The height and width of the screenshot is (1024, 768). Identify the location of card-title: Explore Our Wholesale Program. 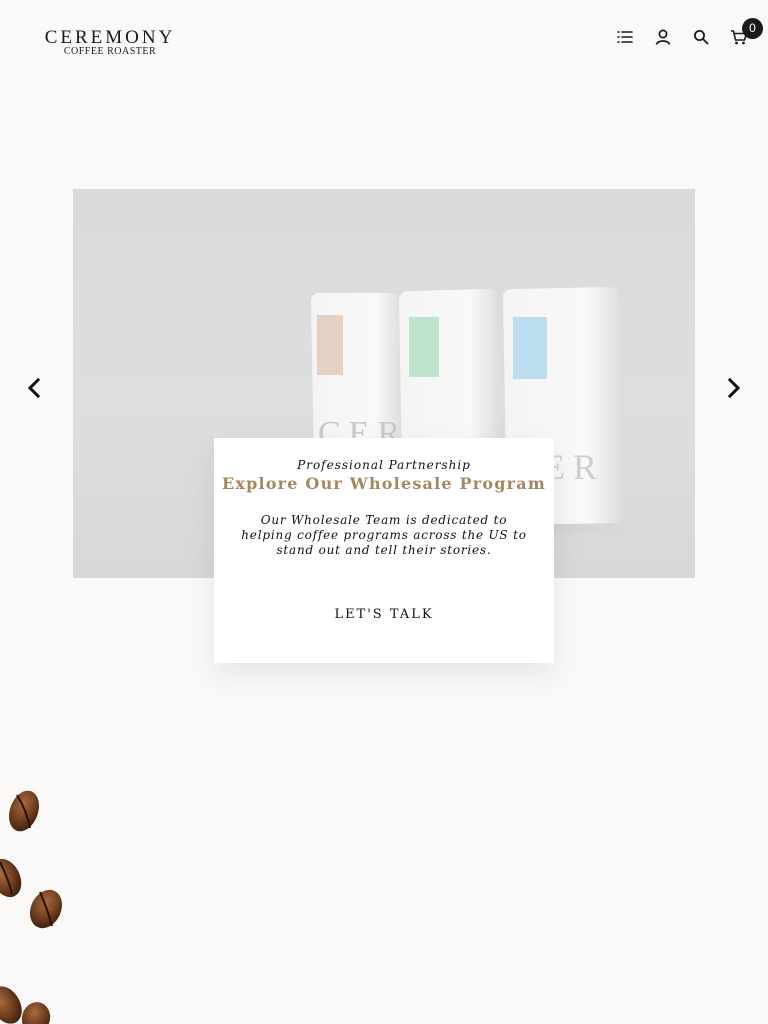
(383, 483).